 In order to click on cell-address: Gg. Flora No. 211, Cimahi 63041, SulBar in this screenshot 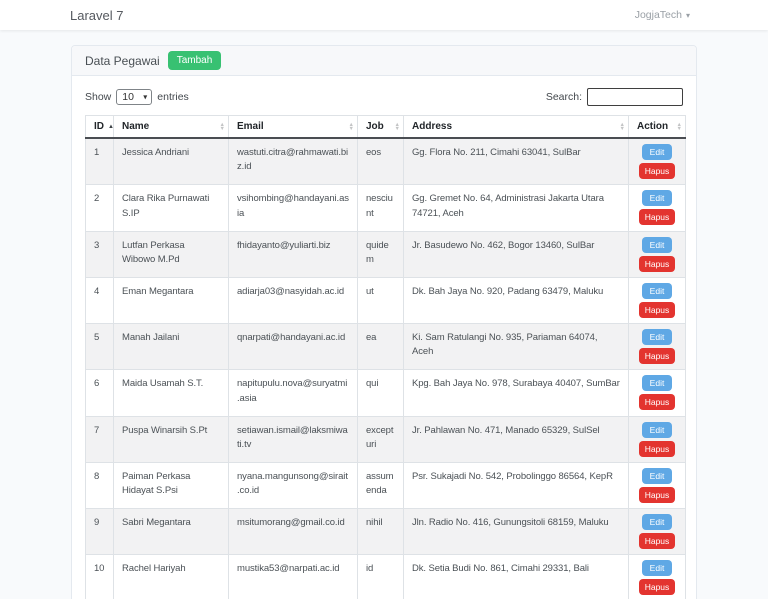, I will do `click(516, 161)`.